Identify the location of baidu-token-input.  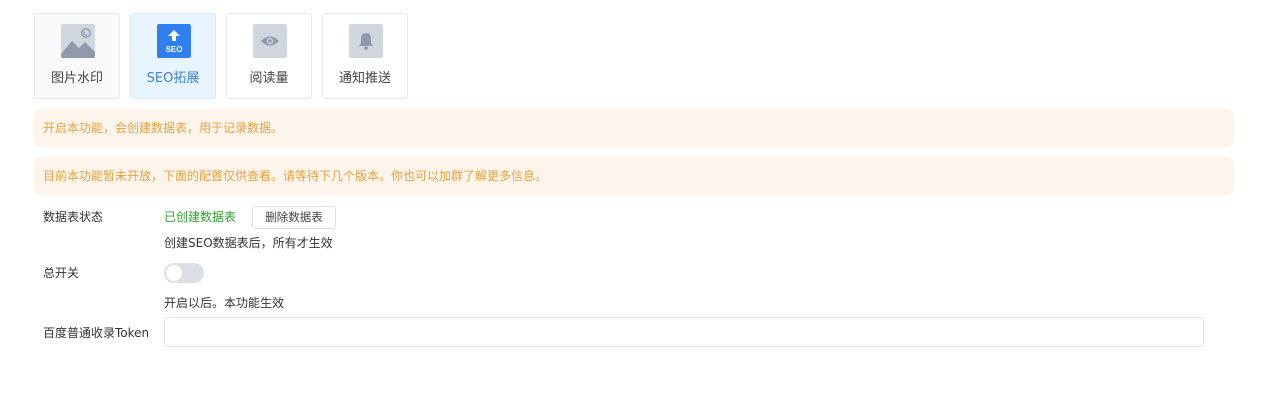
(684, 332).